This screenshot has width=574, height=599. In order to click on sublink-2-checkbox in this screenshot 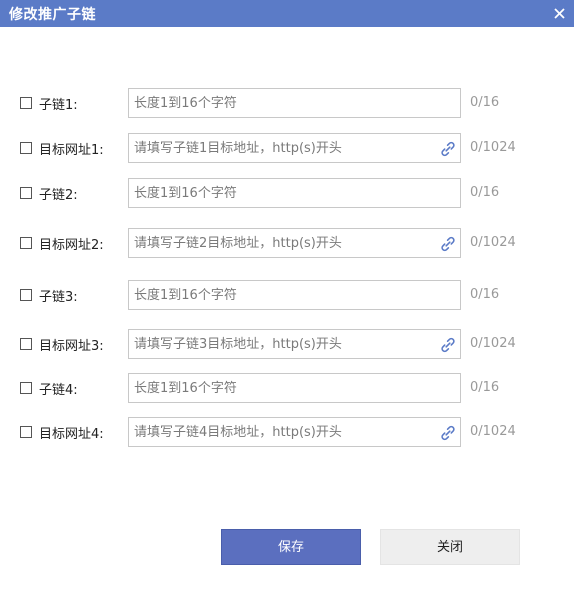, I will do `click(26, 193)`.